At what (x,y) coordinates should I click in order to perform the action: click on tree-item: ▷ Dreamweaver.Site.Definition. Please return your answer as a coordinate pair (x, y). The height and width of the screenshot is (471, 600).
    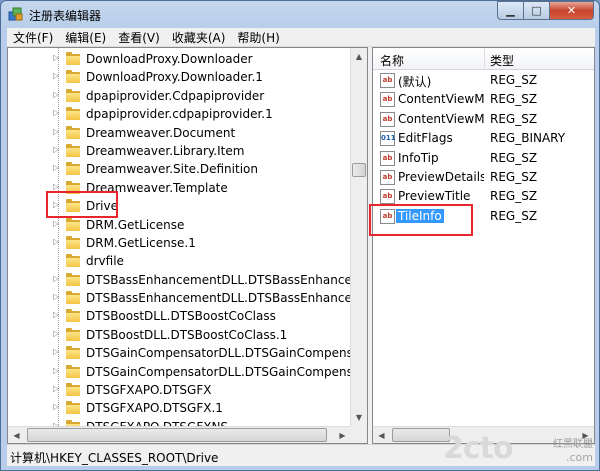
    Looking at the image, I should click on (179, 169).